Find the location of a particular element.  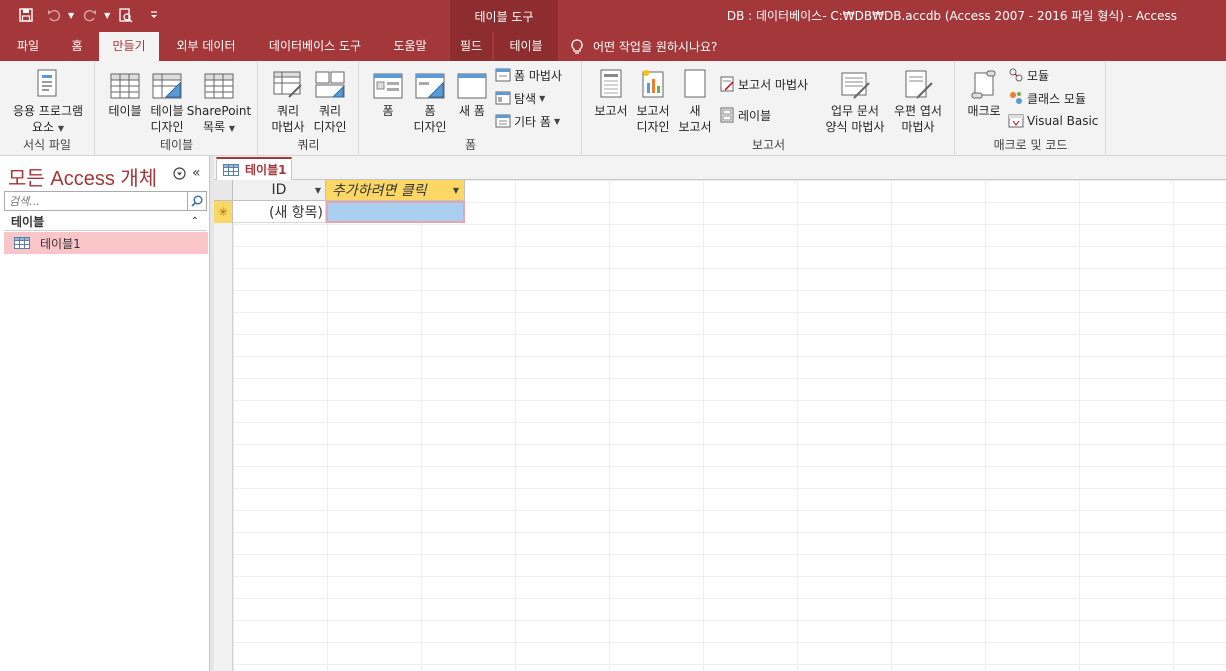

form-design-label-1: 폼 is located at coordinates (430, 111).